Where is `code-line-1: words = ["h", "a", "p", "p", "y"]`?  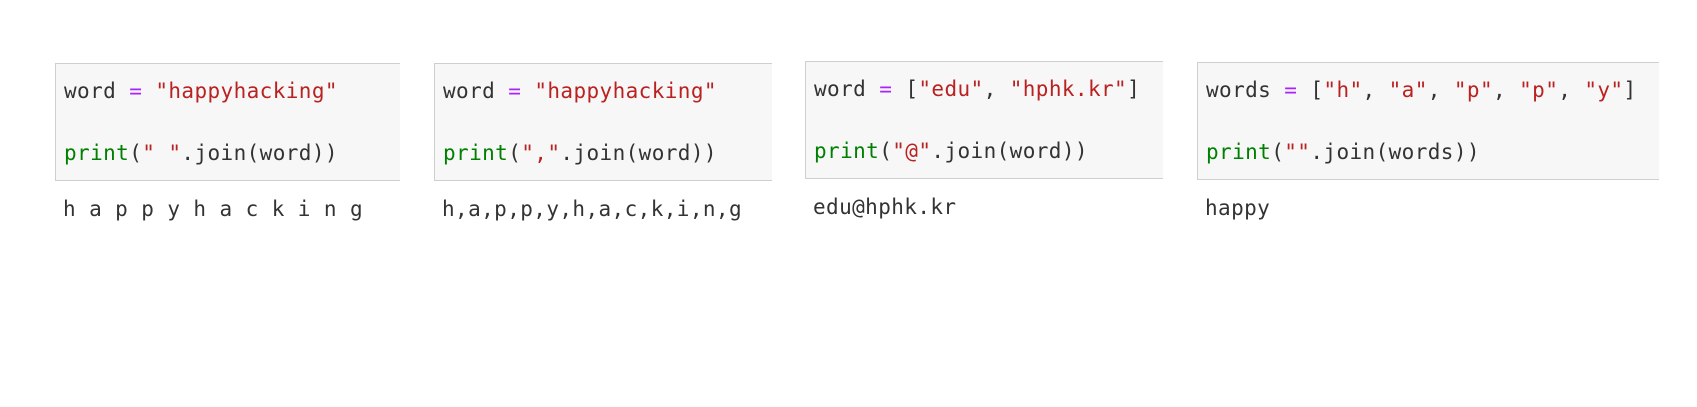 code-line-1: words = ["h", "a", "p", "p", "y"] is located at coordinates (1421, 90).